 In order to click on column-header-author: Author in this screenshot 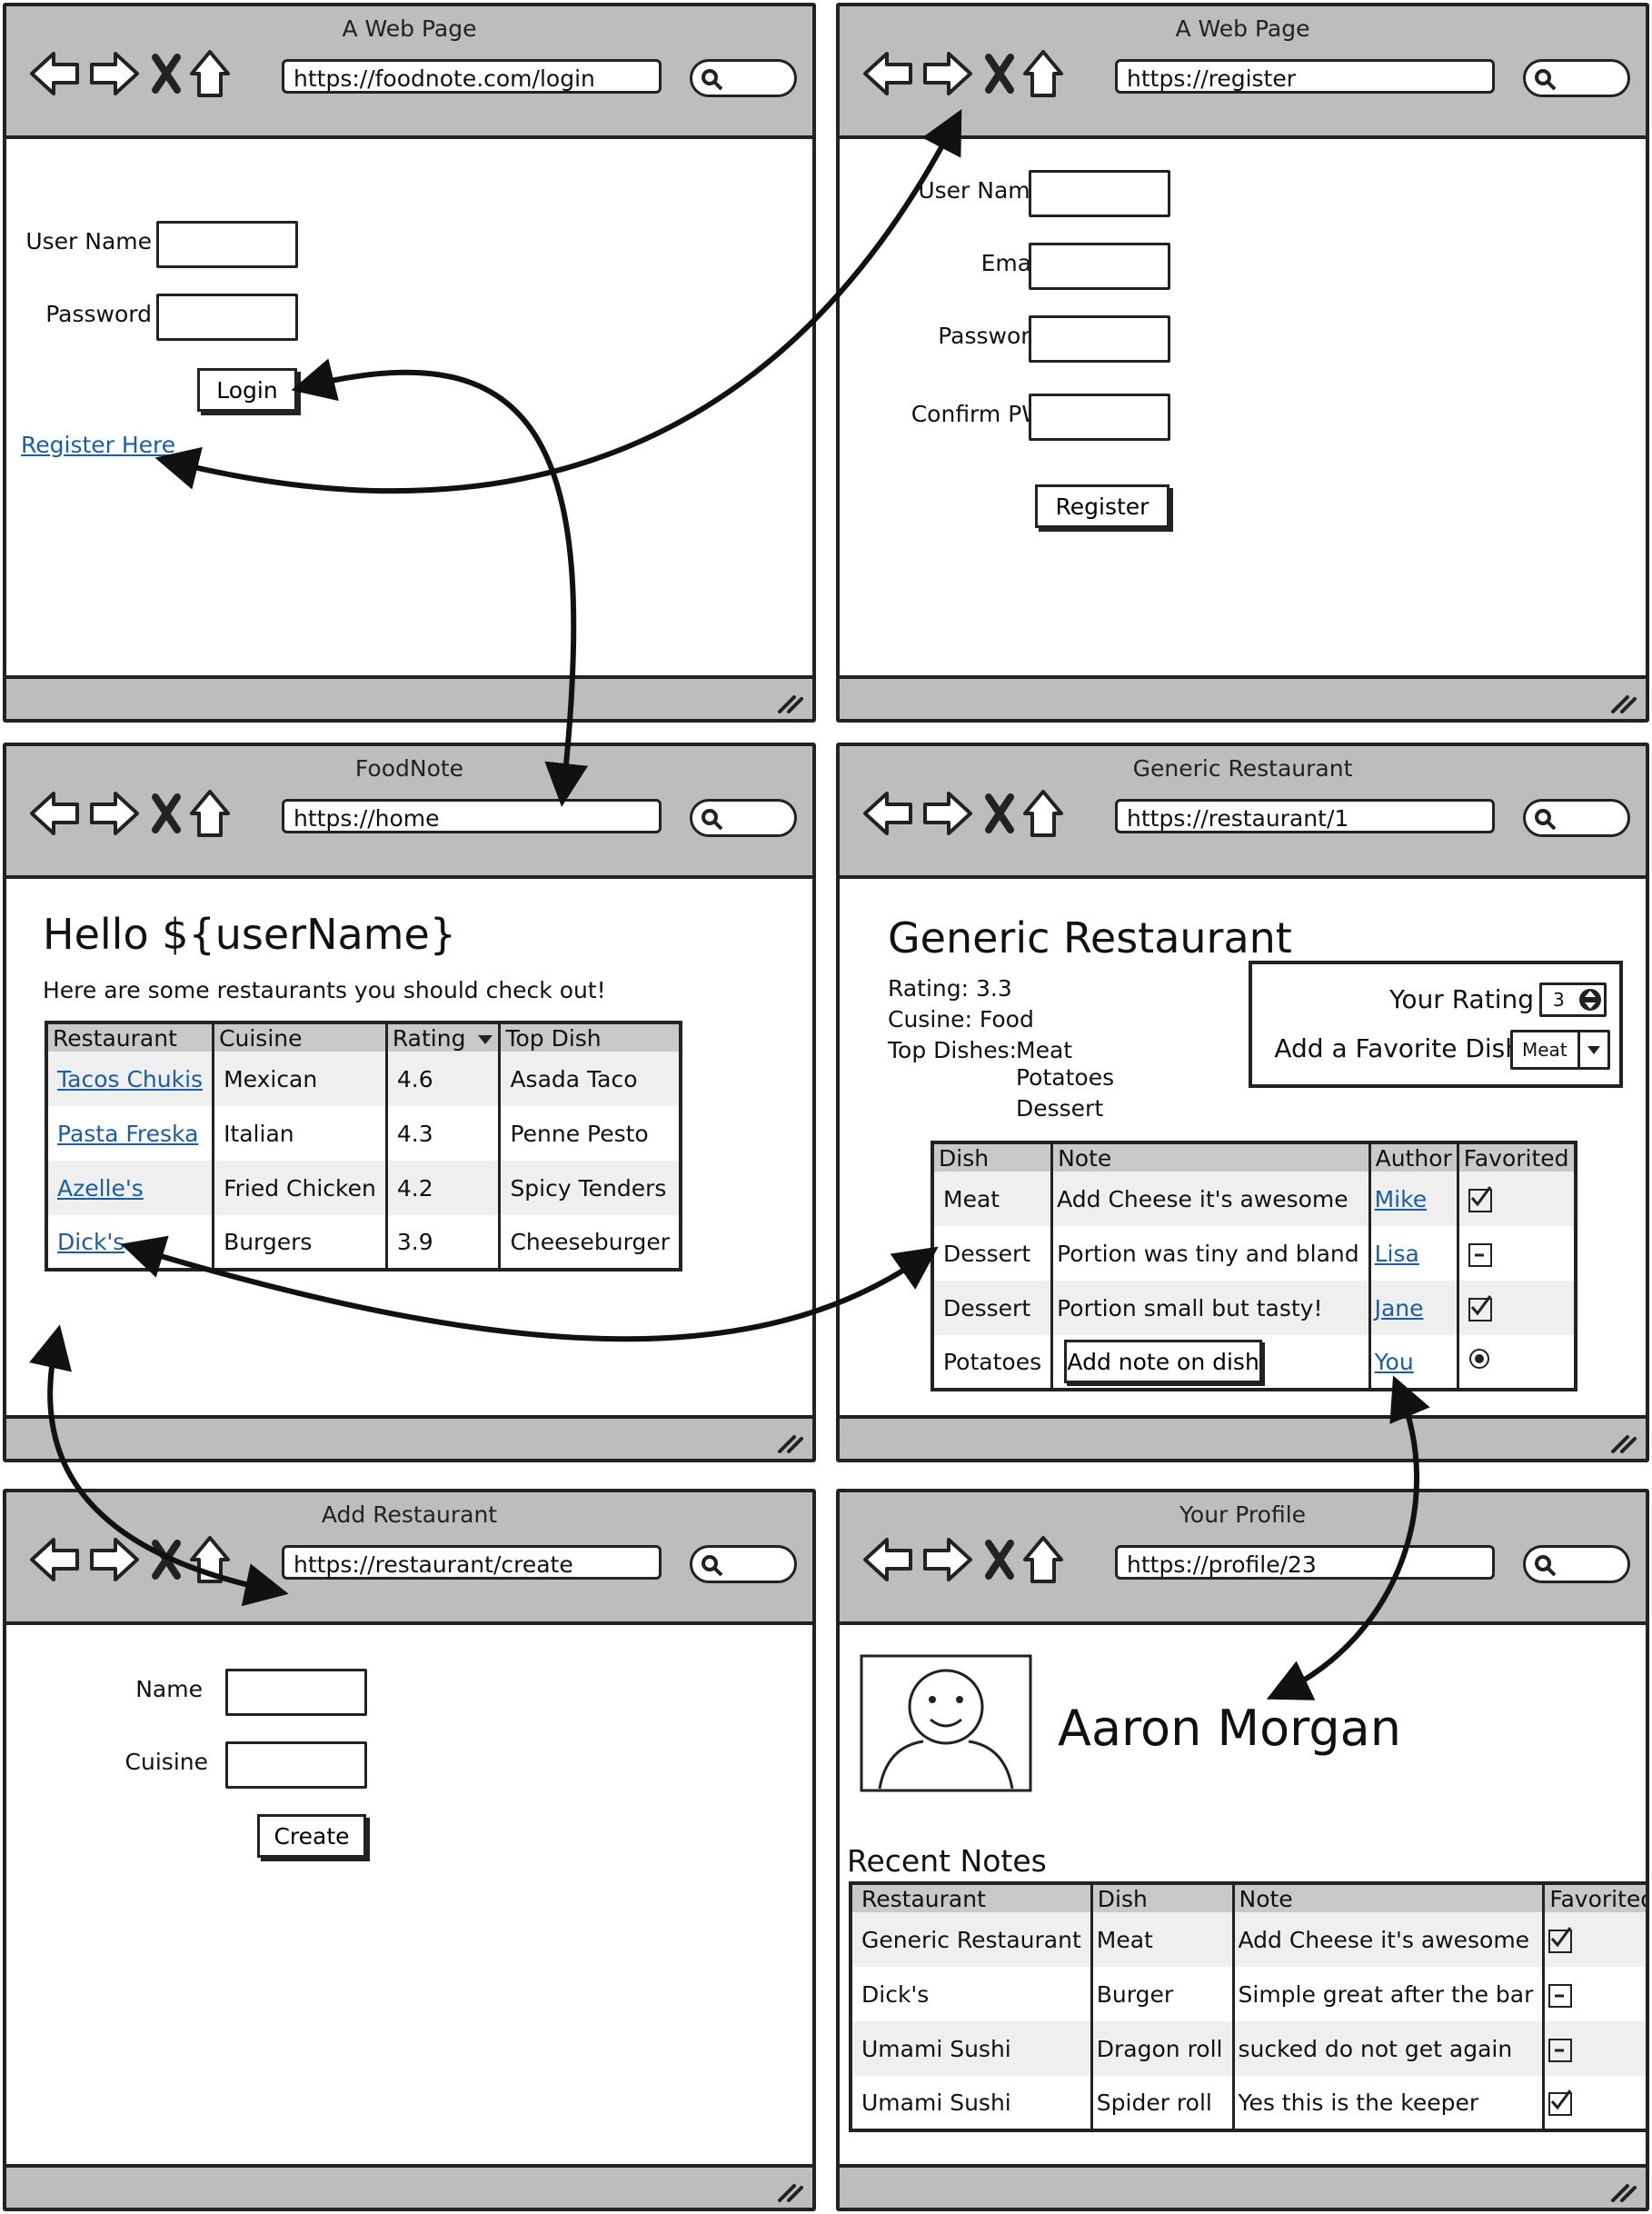, I will do `click(1413, 1157)`.